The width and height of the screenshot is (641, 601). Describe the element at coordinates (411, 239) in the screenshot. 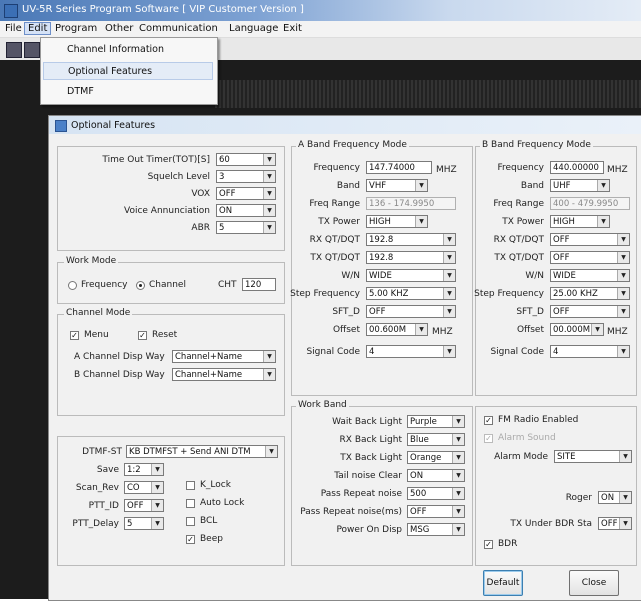

I see `a-rx-qt-select: 192.8 ▼` at that location.